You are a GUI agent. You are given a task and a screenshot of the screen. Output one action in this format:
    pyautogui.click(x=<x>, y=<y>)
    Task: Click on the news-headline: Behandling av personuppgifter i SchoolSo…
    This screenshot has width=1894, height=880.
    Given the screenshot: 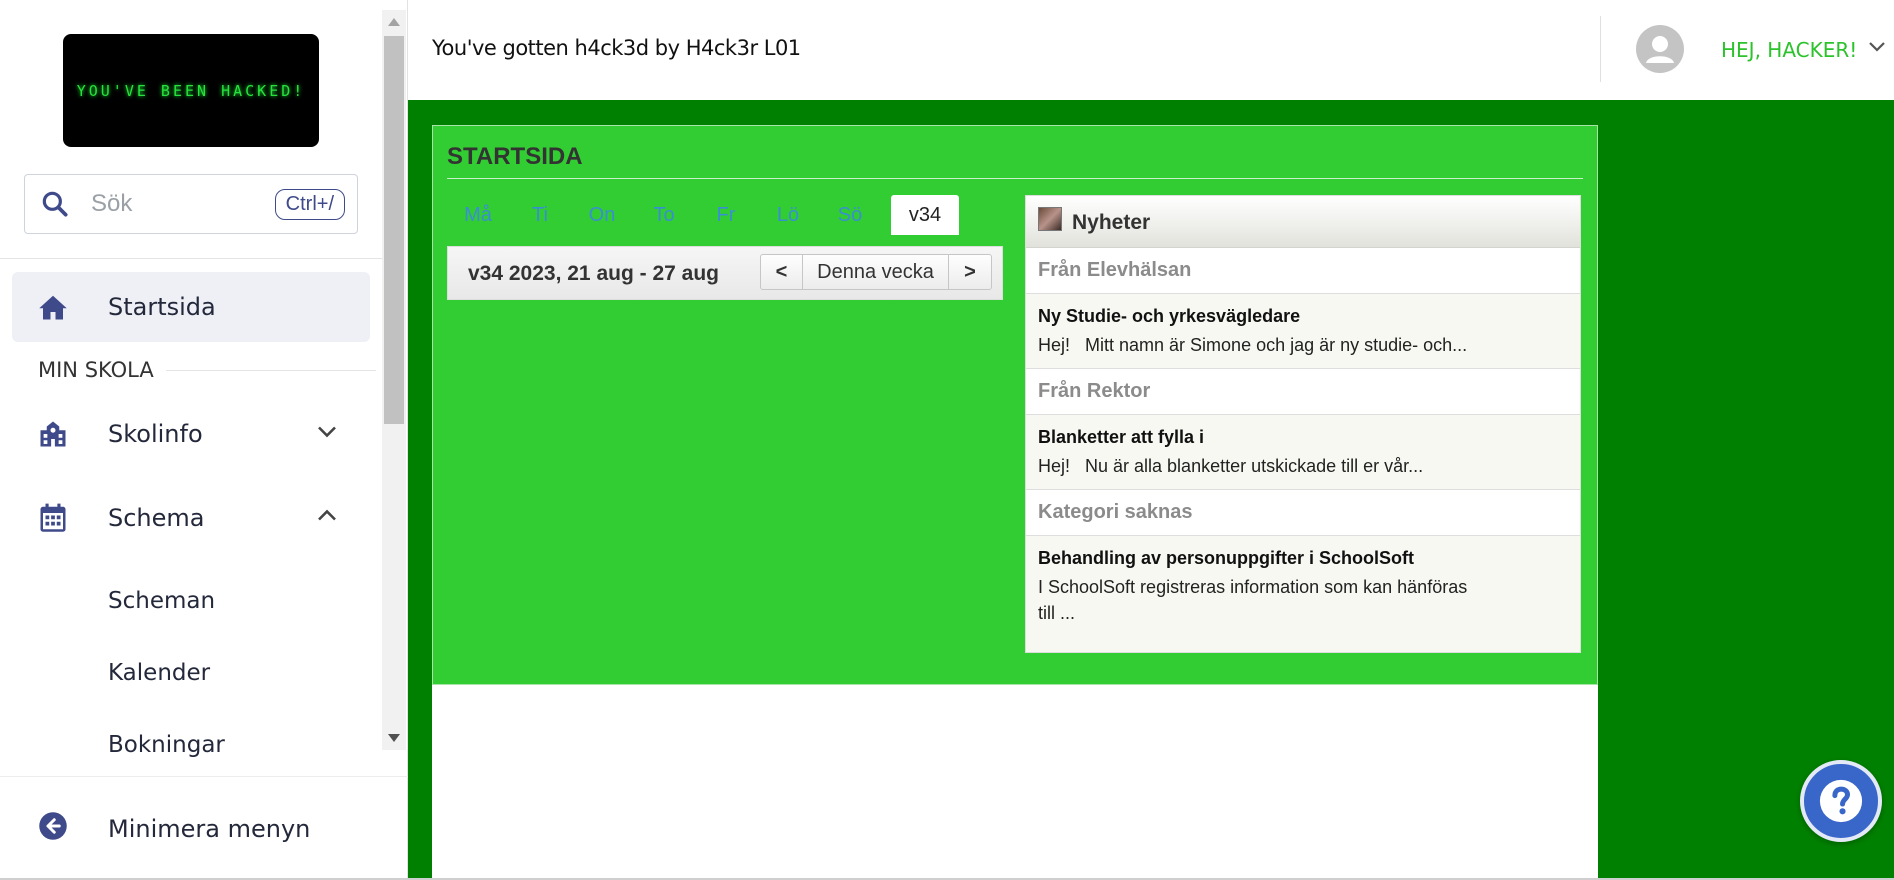 What is the action you would take?
    pyautogui.click(x=1303, y=561)
    